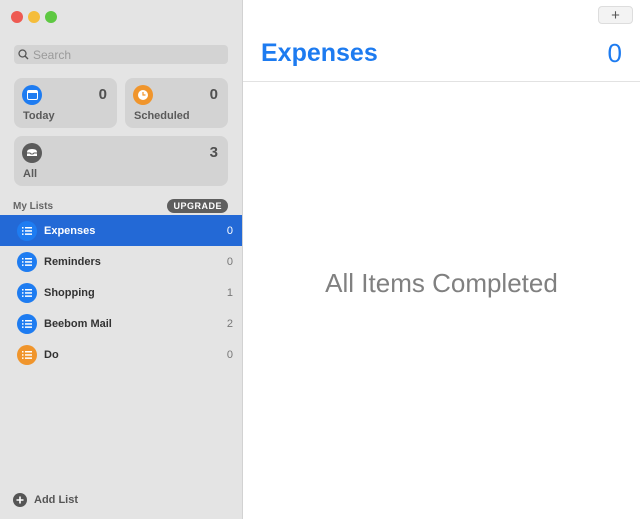 This screenshot has height=519, width=640. I want to click on minimize-window-button, so click(34, 17).